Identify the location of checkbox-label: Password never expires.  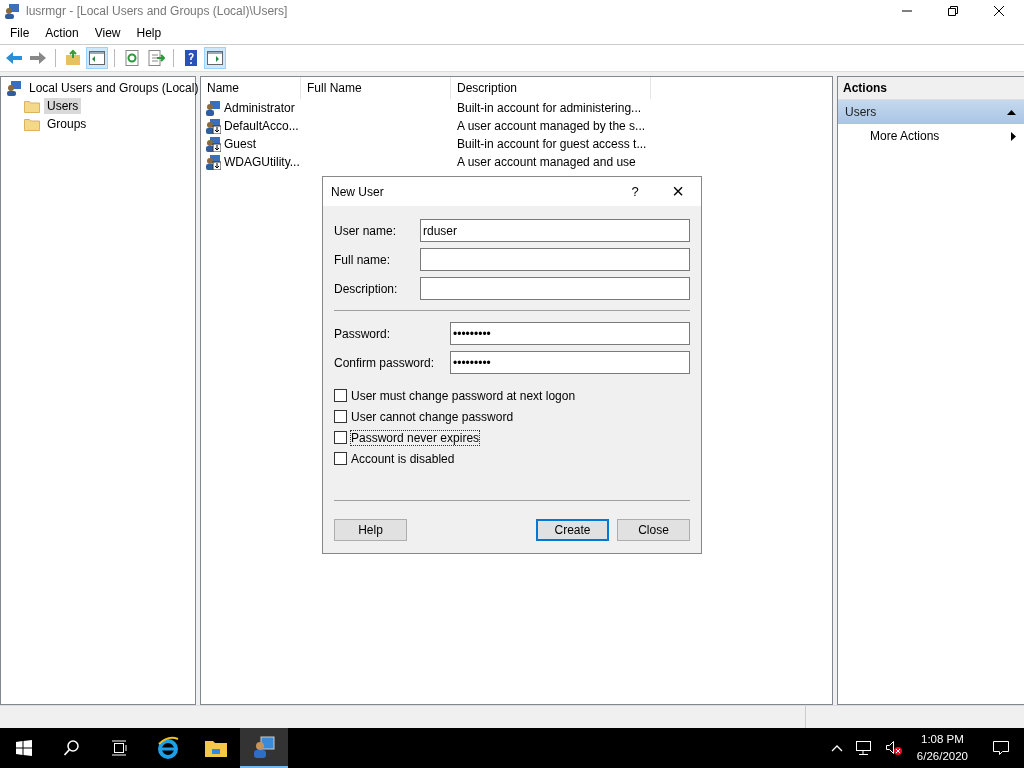
(415, 437).